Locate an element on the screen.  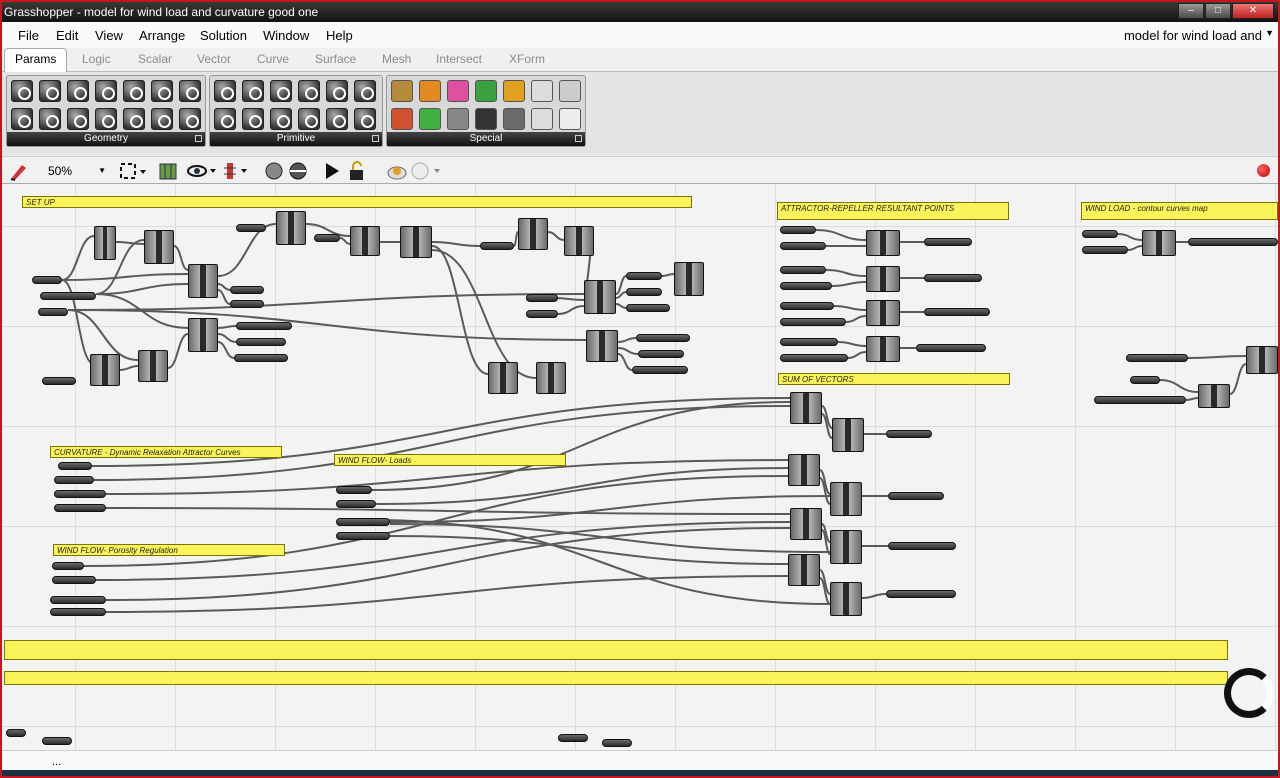
zoom-selector: 50% ▼ is located at coordinates (75, 171).